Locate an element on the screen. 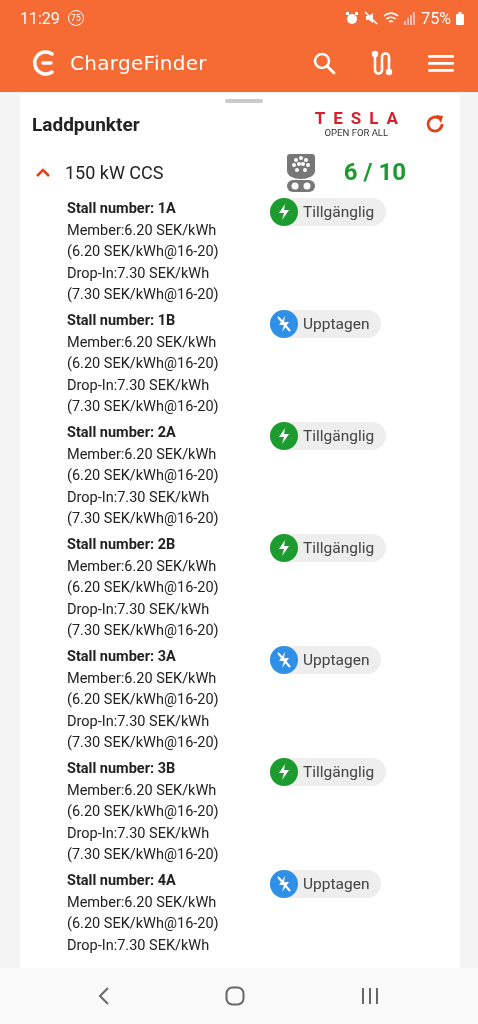 Image resolution: width=478 pixels, height=1024 pixels. route-icon is located at coordinates (382, 63).